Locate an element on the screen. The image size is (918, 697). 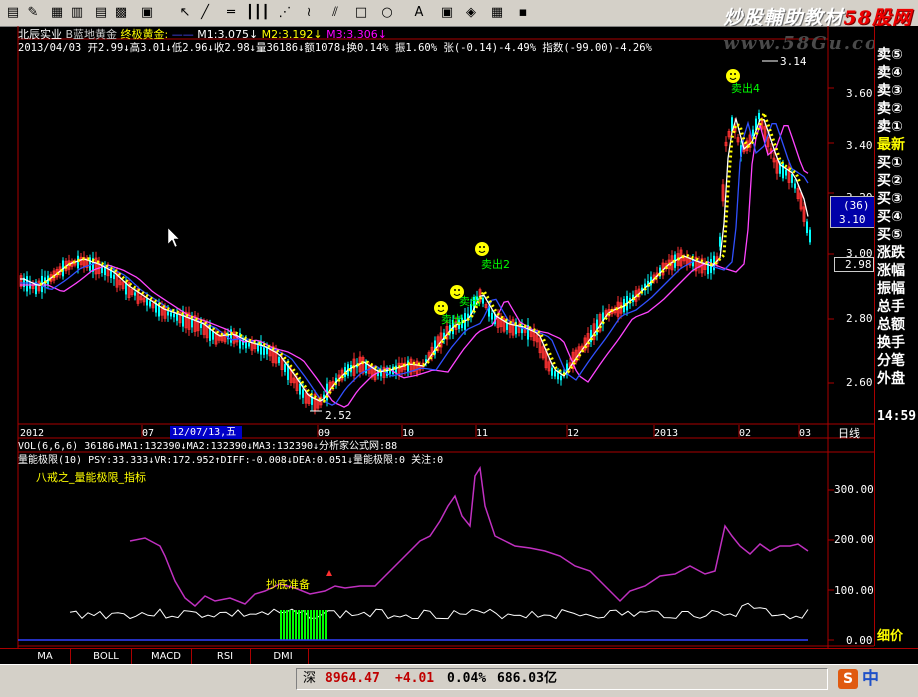
line-icon: ╱ is located at coordinates (205, 12).